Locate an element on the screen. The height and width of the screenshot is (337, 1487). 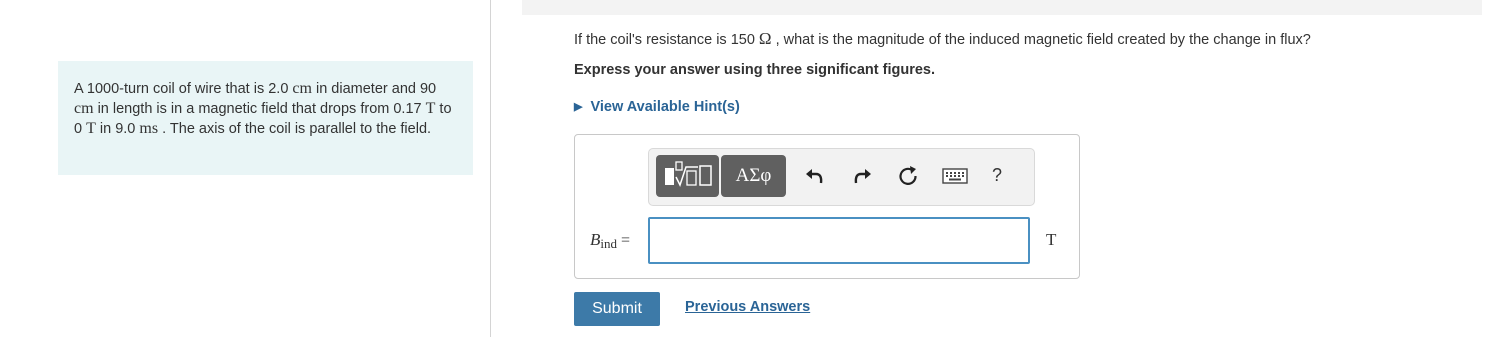
answer-unit: T is located at coordinates (1051, 239).